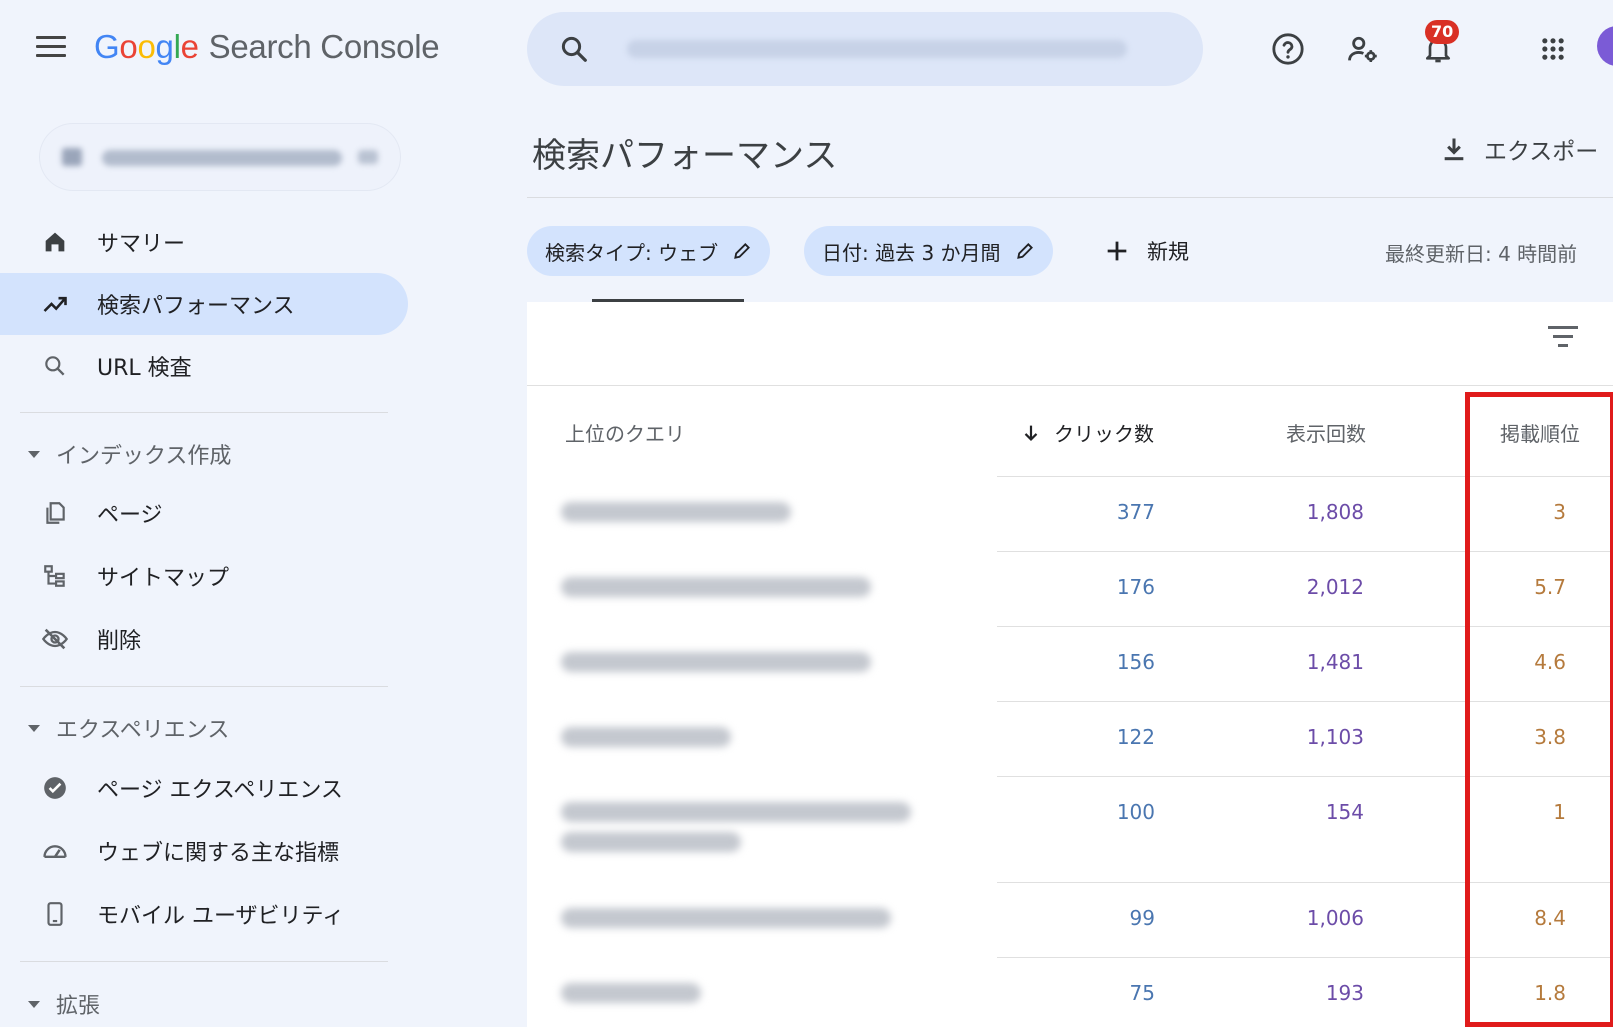 This screenshot has height=1027, width=1613. I want to click on section-label: インデックス作成, so click(144, 456).